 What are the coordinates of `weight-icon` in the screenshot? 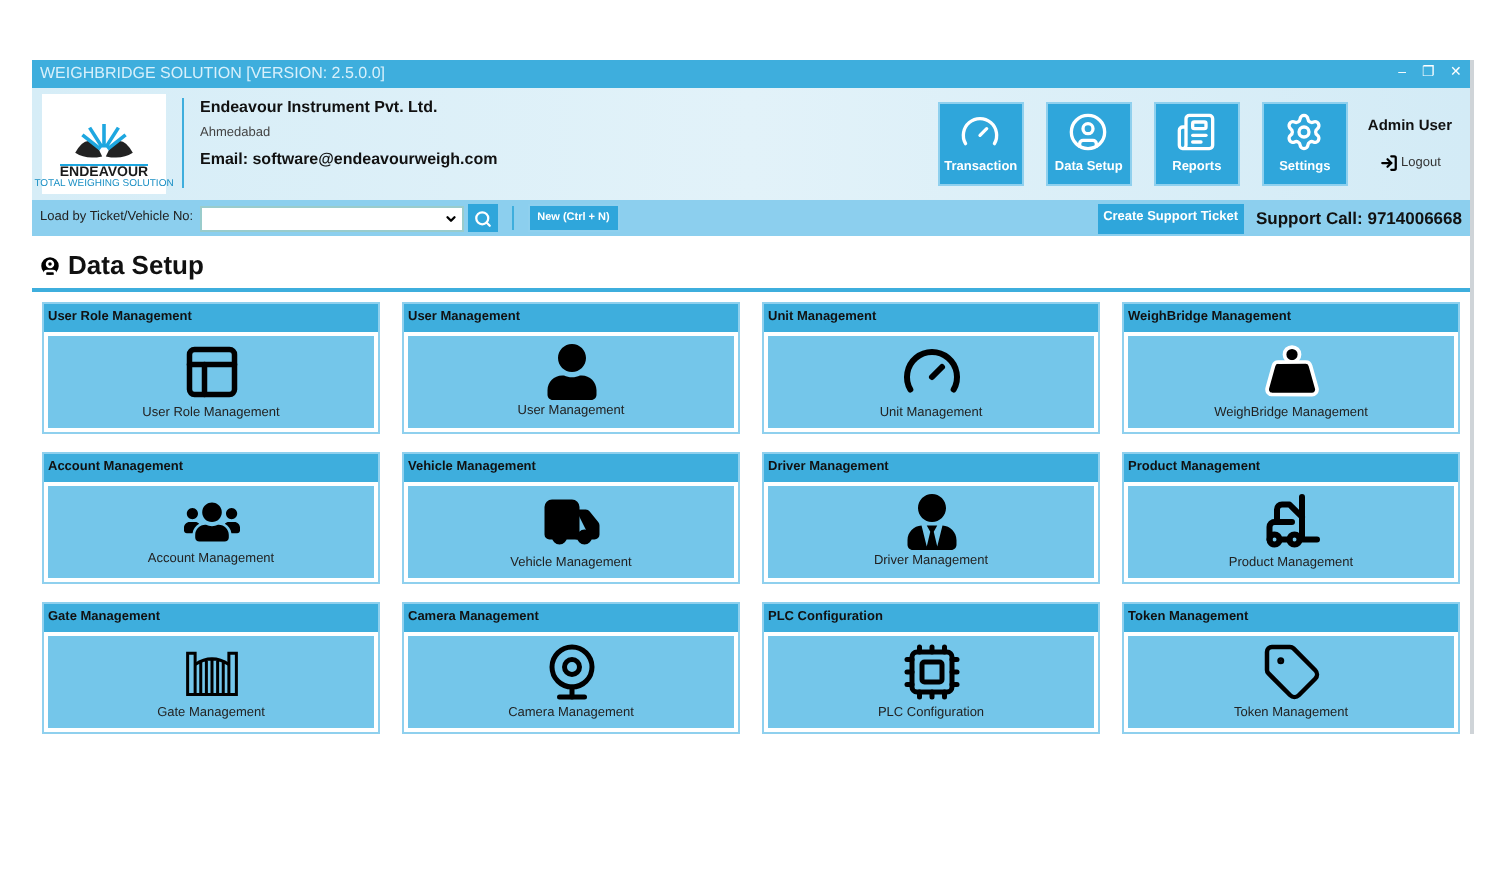 It's located at (1291, 371).